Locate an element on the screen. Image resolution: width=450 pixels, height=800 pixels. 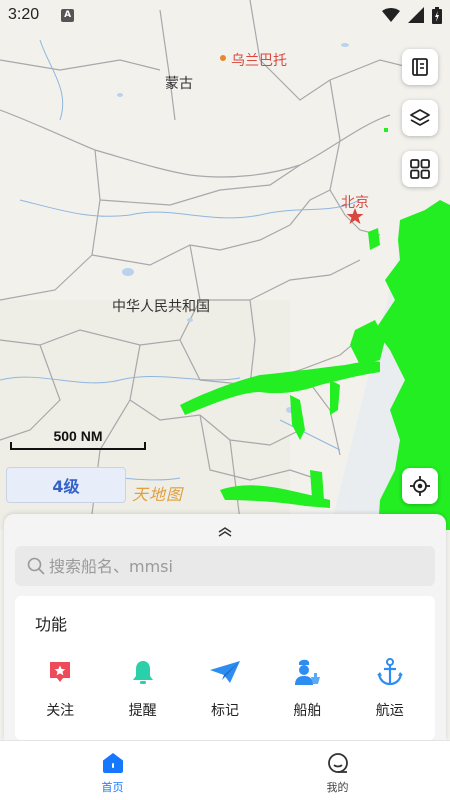
notes-button is located at coordinates (420, 67).